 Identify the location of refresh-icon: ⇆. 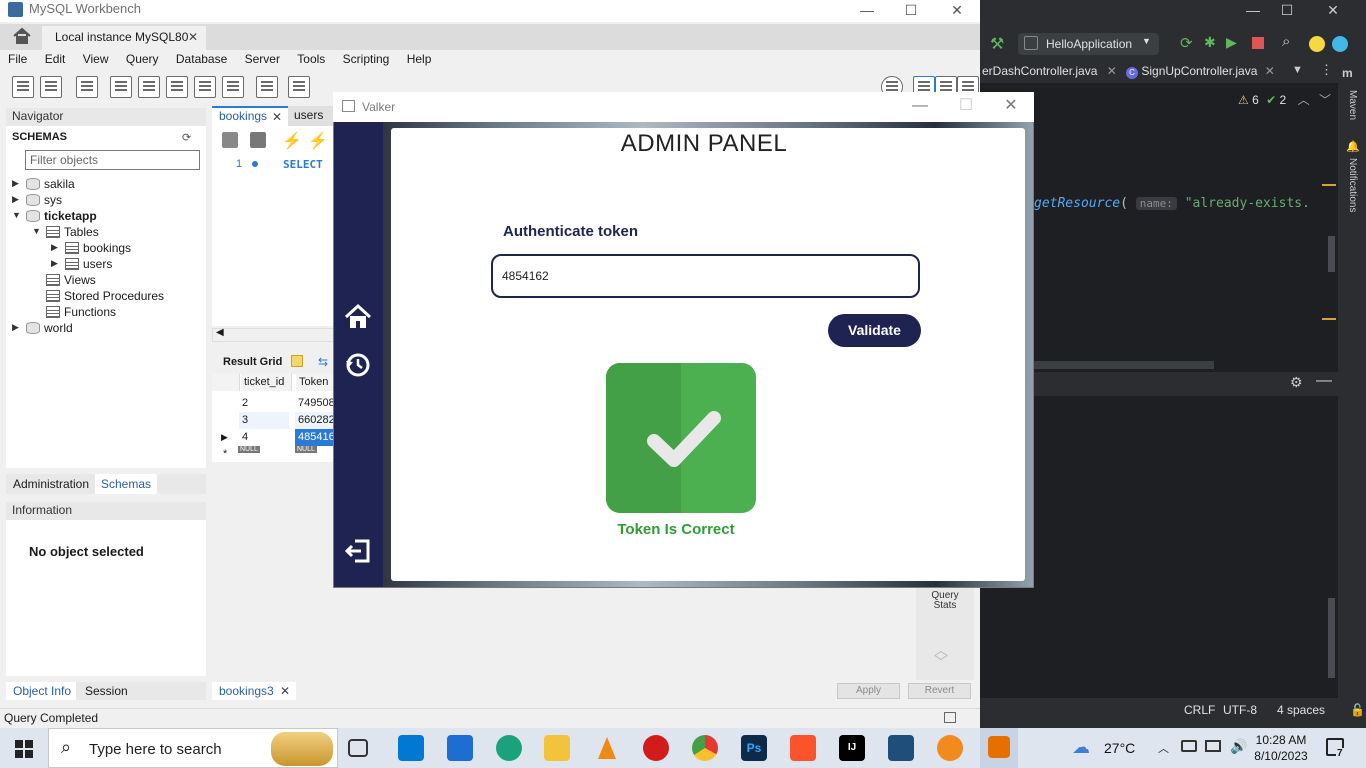
(323, 362).